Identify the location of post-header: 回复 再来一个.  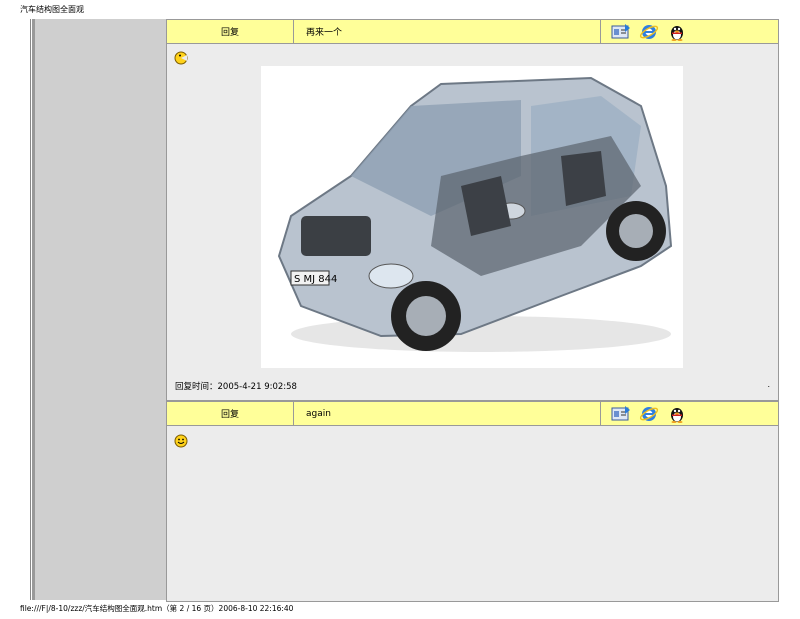
(472, 32).